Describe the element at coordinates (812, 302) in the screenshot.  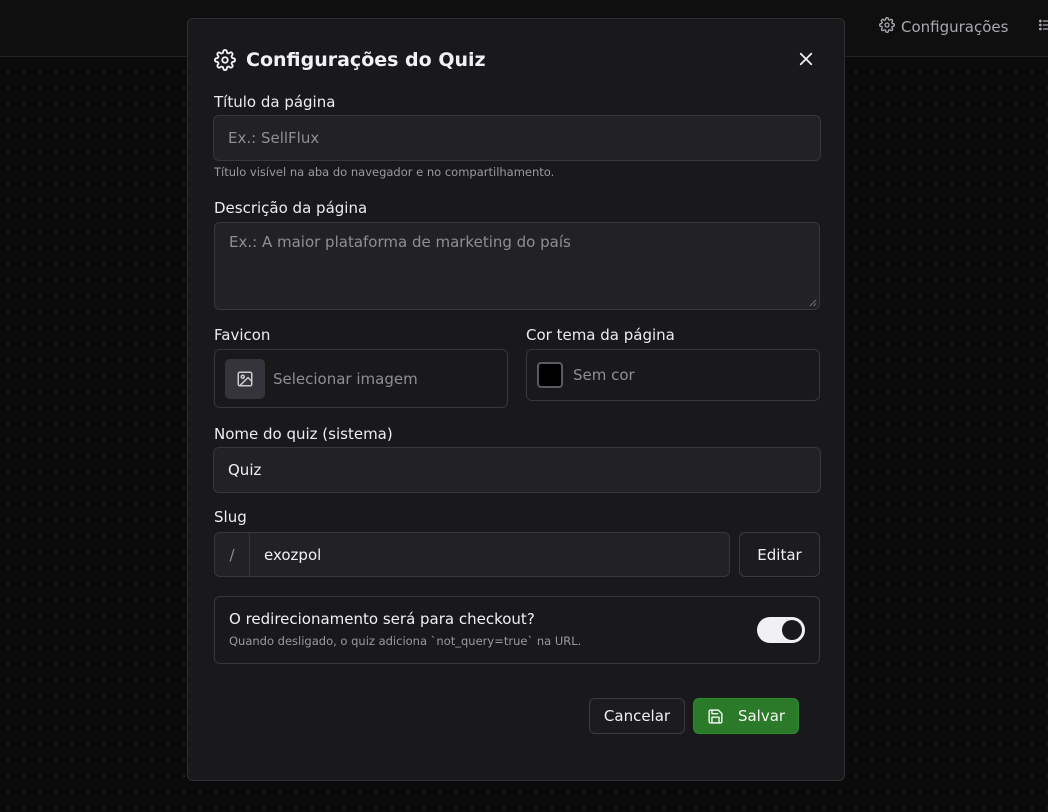
I see `resize-handle-icon` at that location.